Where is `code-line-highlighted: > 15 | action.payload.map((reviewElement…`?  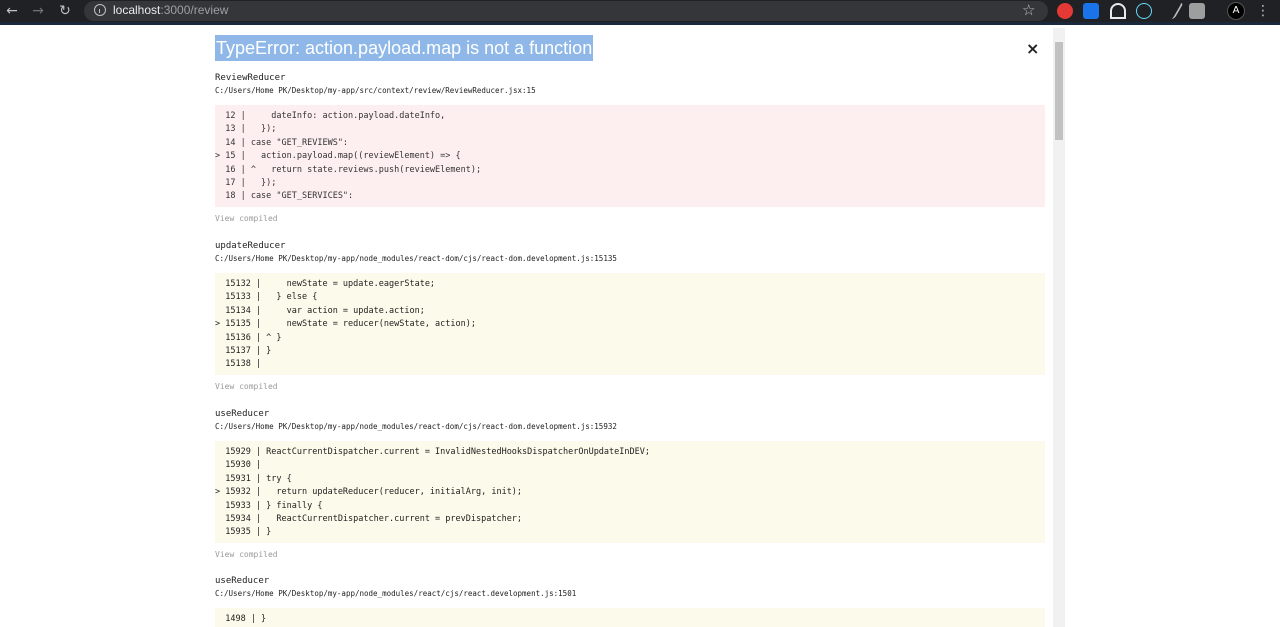 code-line-highlighted: > 15 | action.payload.map((reviewElement… is located at coordinates (338, 156).